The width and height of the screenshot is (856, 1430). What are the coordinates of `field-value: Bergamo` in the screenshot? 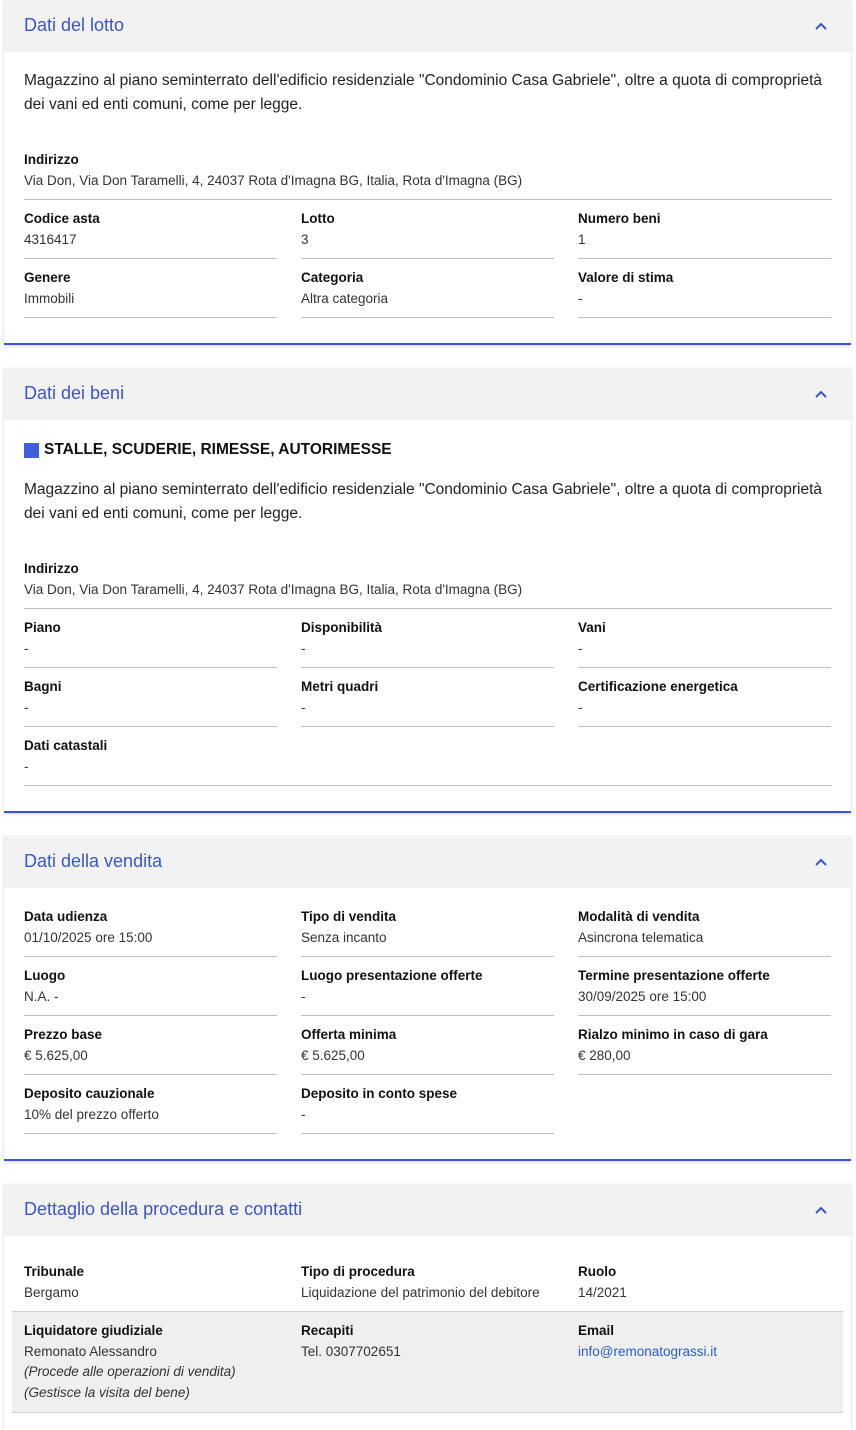 It's located at (51, 1292).